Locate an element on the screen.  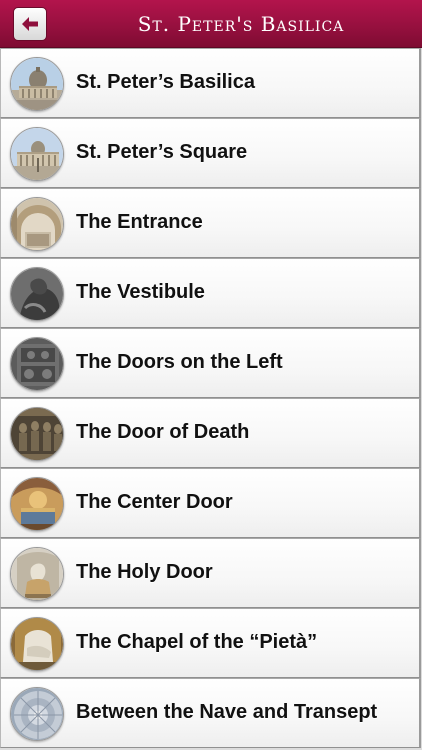
list-item: The Door of Death is located at coordinates (210, 433).